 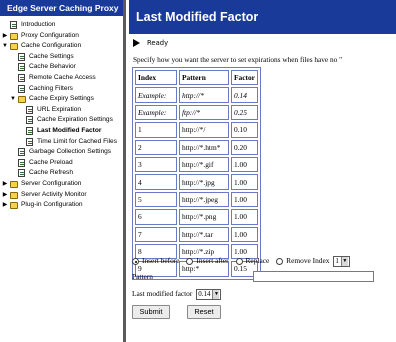 I want to click on cell-pattern: http://*.jpg, so click(x=204, y=182).